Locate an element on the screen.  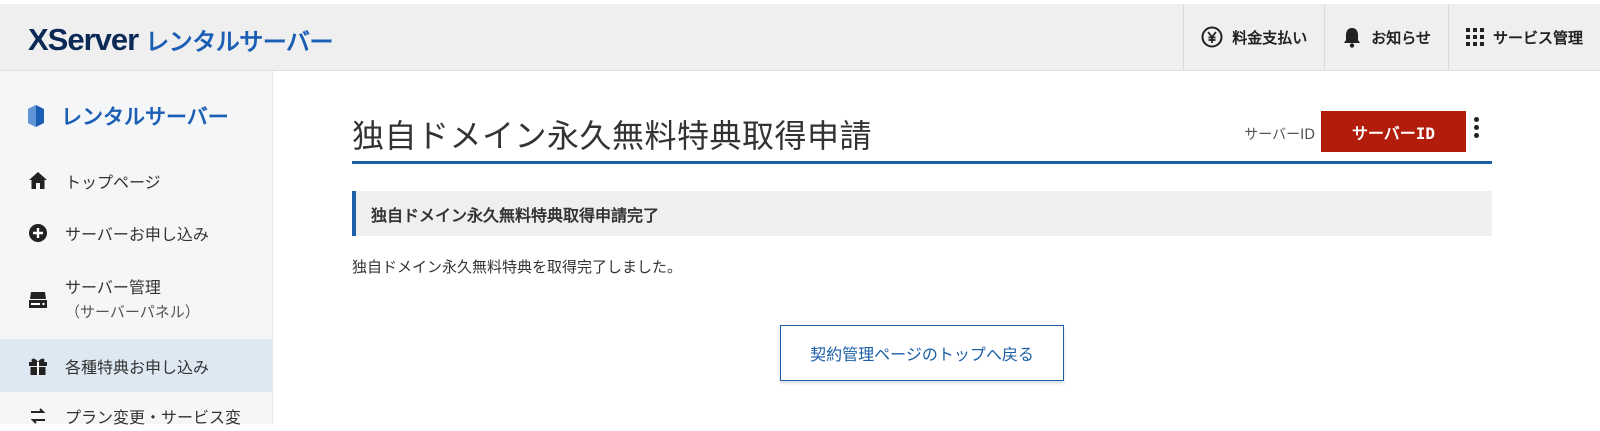
nav-payment-label: 料金支払い is located at coordinates (1270, 37).